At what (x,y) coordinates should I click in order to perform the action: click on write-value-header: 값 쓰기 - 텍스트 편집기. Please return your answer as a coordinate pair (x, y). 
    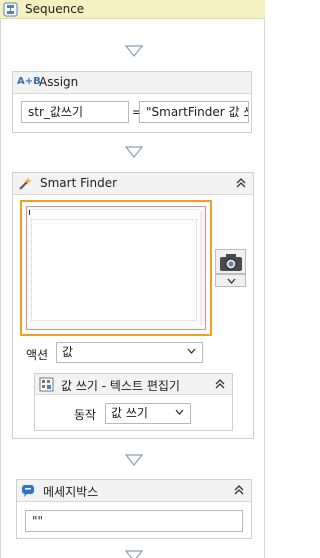
    Looking at the image, I should click on (133, 384).